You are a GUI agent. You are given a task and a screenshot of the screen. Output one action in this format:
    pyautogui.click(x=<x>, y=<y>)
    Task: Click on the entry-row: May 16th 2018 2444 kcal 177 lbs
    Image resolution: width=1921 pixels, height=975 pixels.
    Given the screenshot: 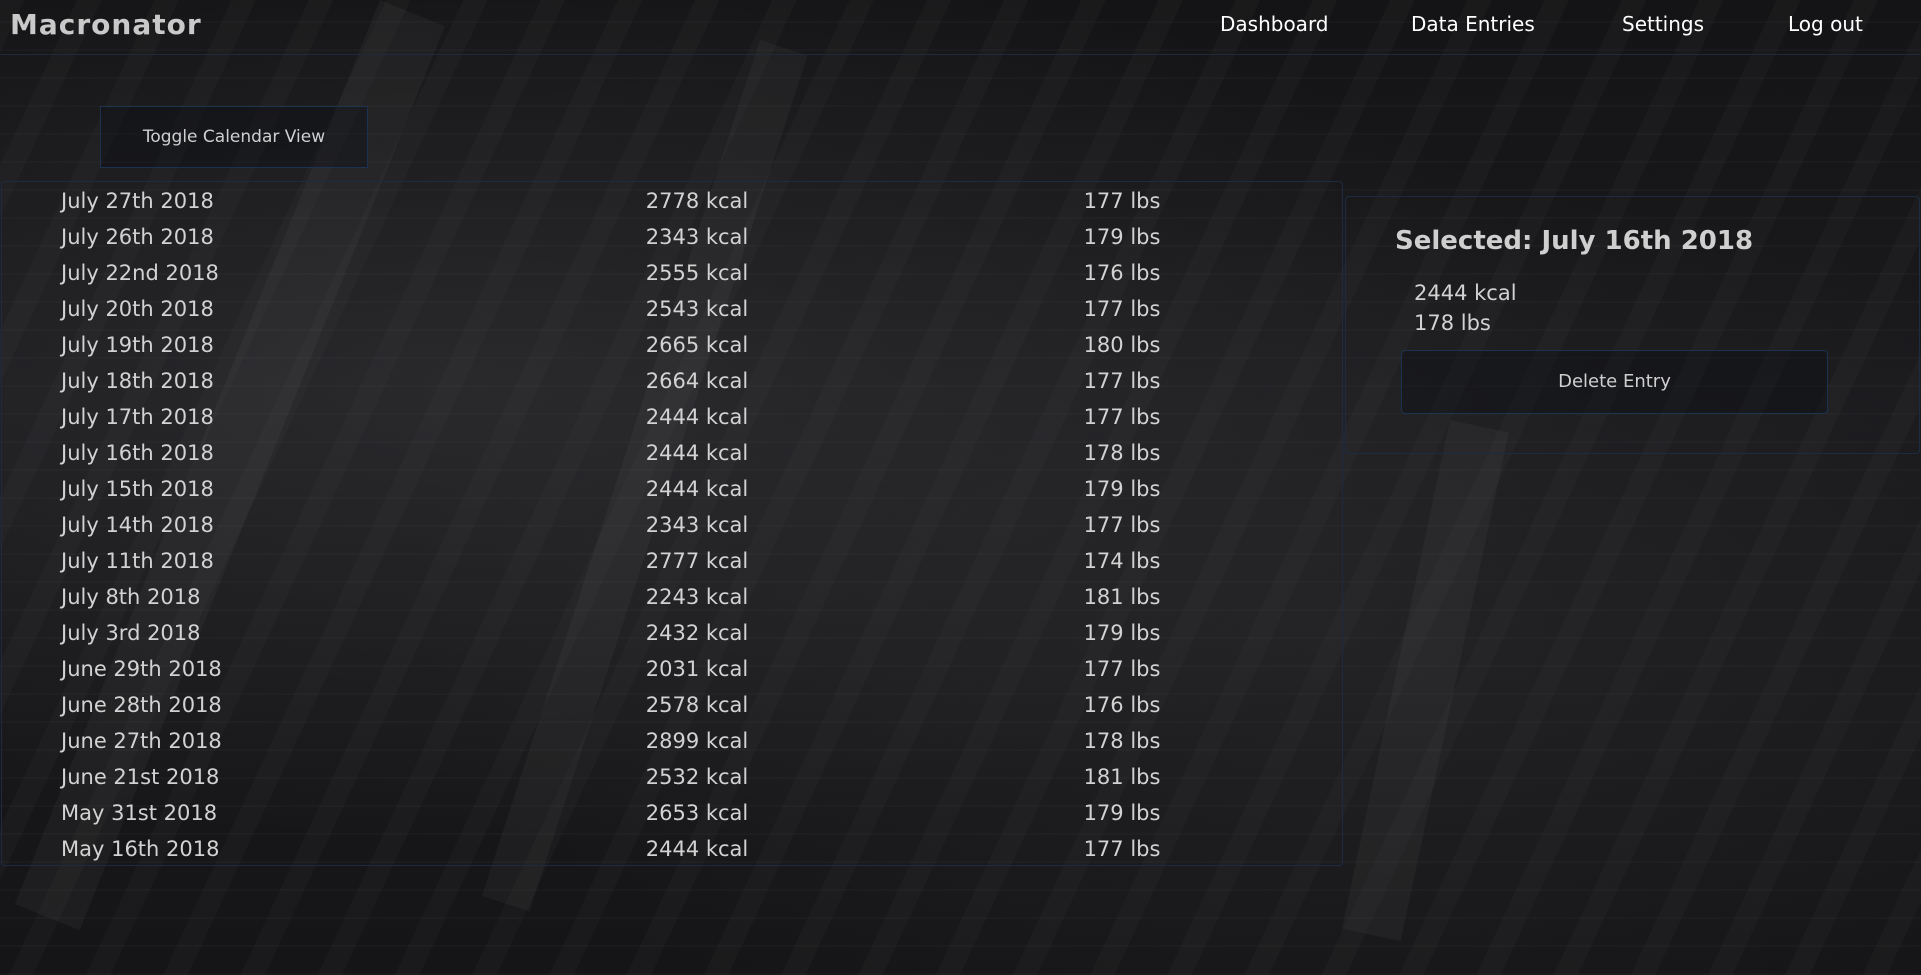 What is the action you would take?
    pyautogui.click(x=672, y=852)
    